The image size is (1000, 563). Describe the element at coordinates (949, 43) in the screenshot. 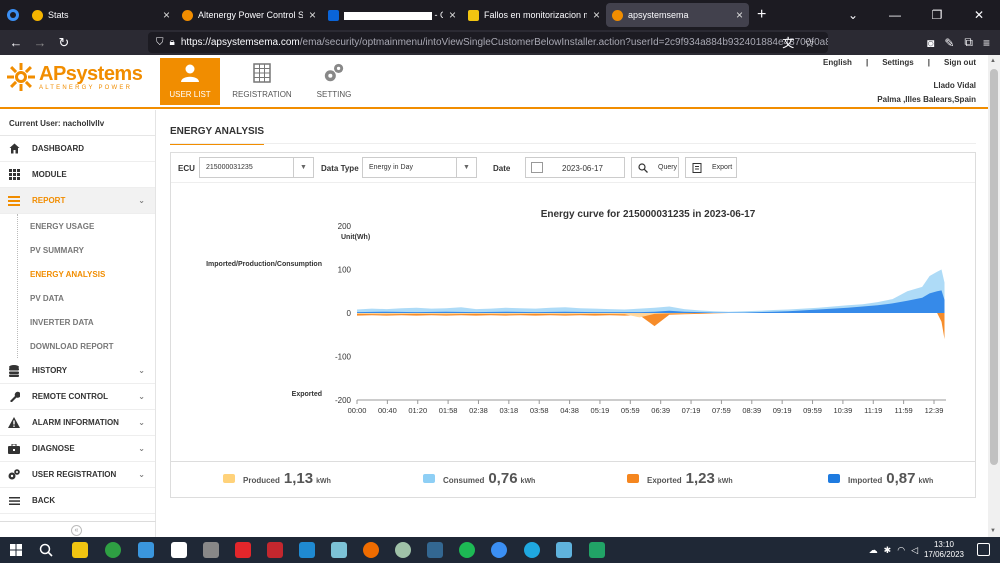

I see `tools-icon: ✎` at that location.